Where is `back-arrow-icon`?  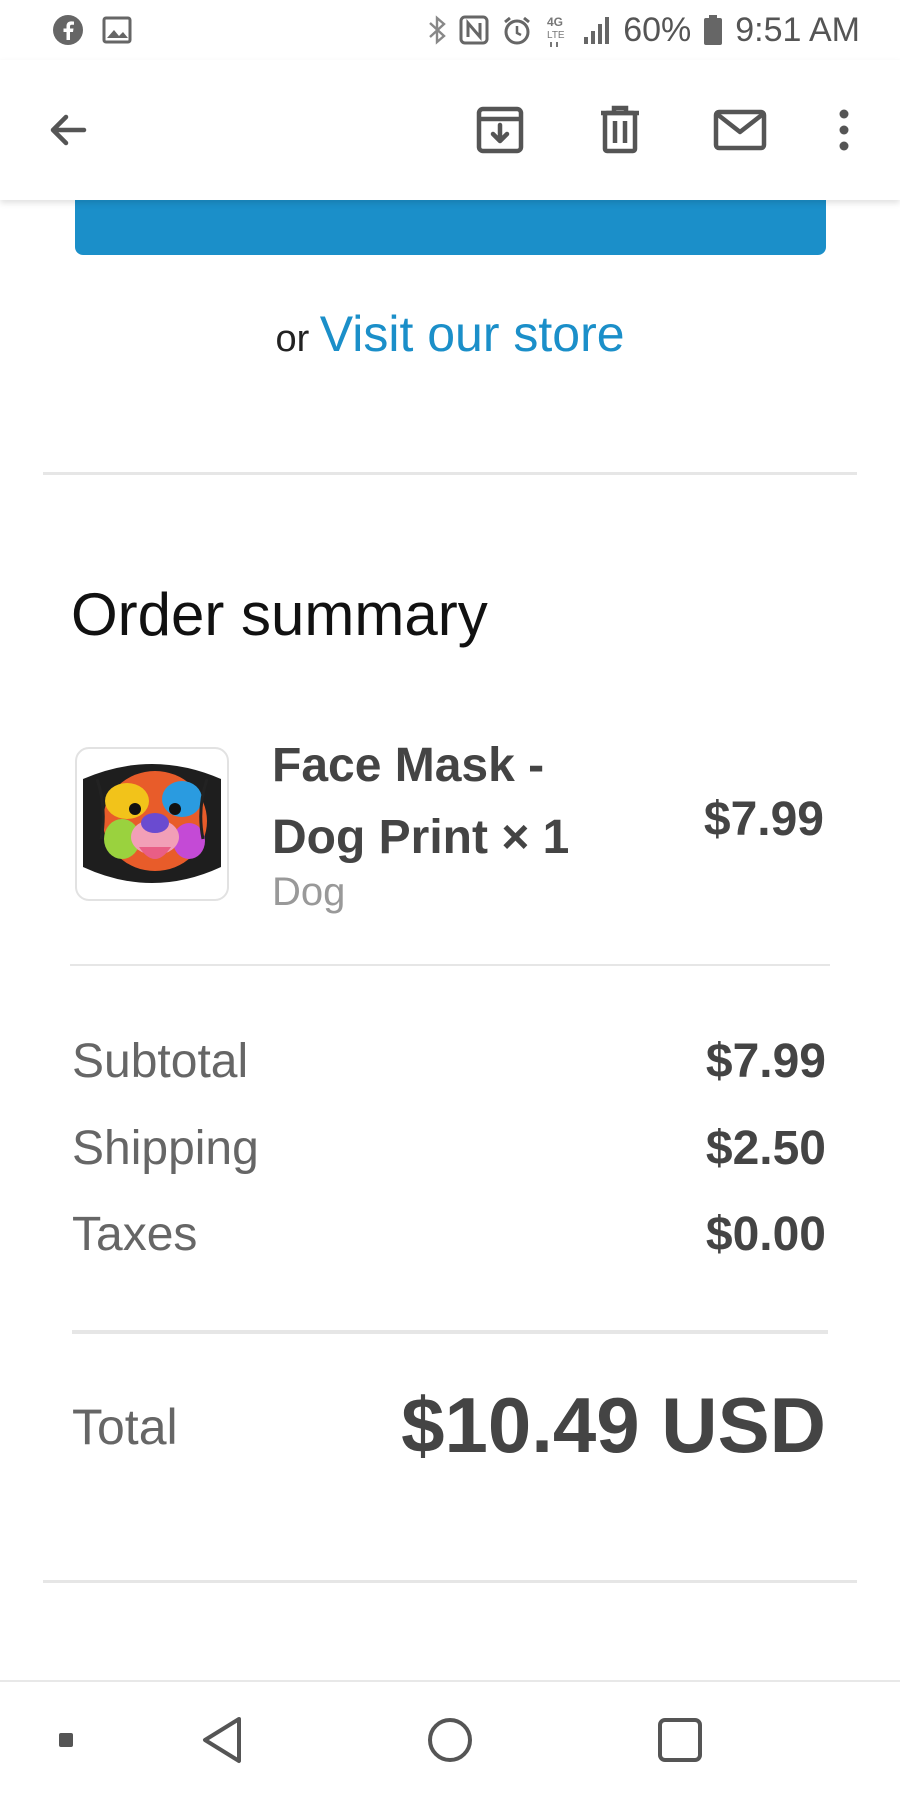
back-arrow-icon is located at coordinates (68, 132).